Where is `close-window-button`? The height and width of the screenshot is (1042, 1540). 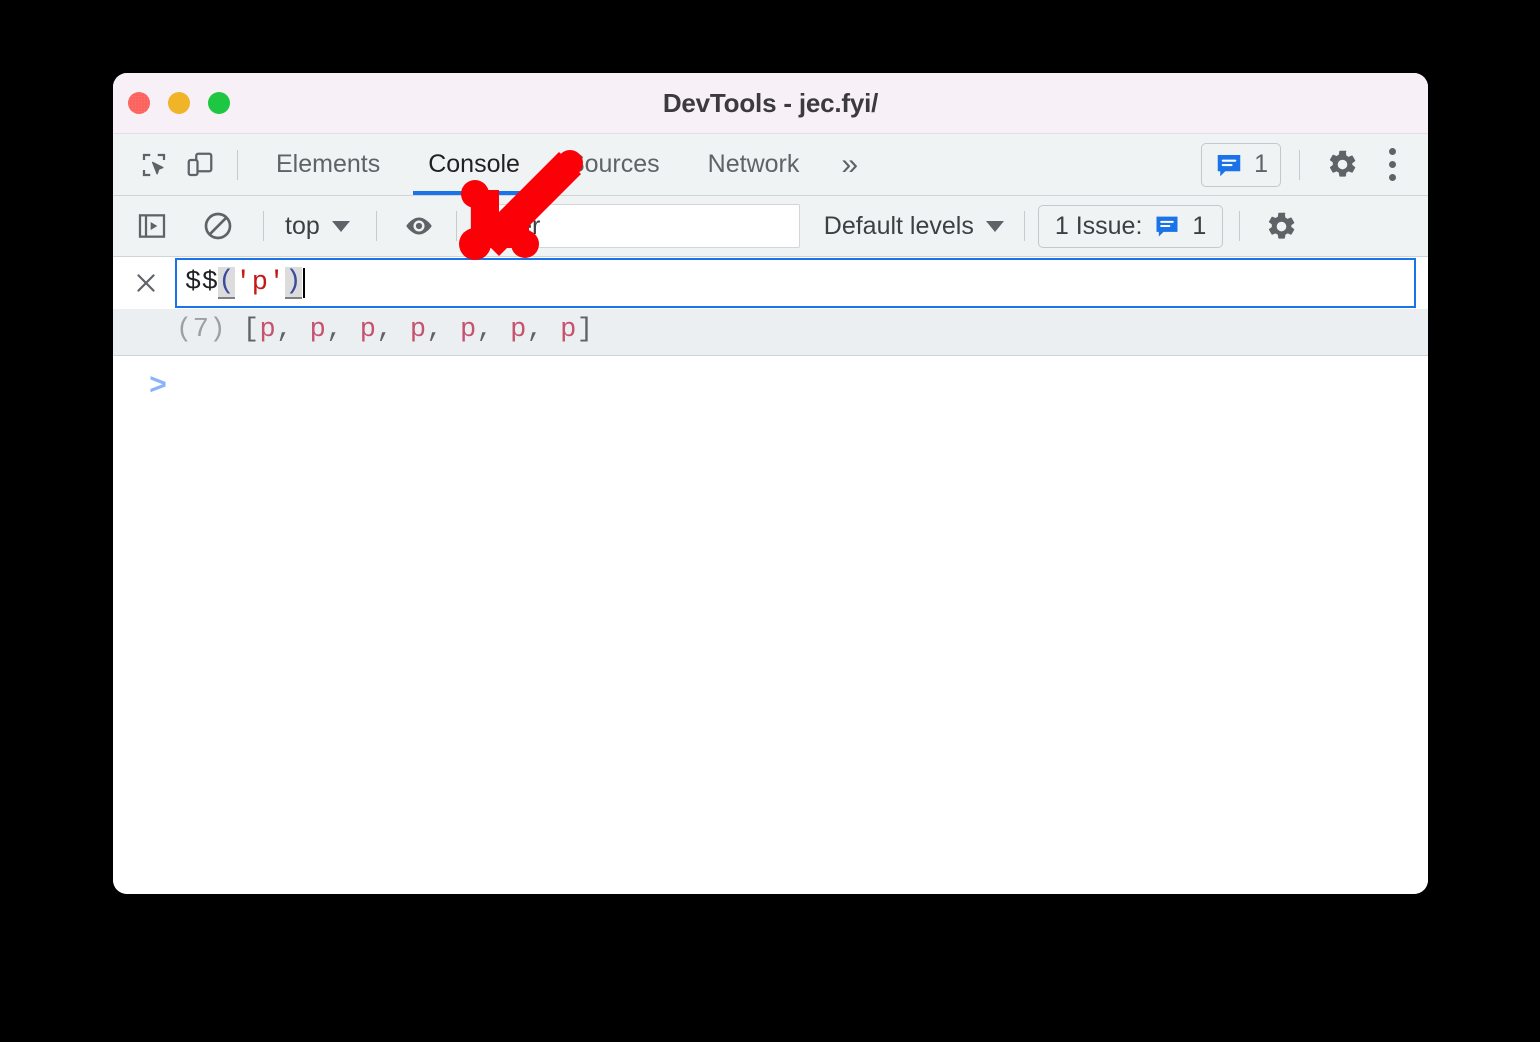 close-window-button is located at coordinates (139, 103).